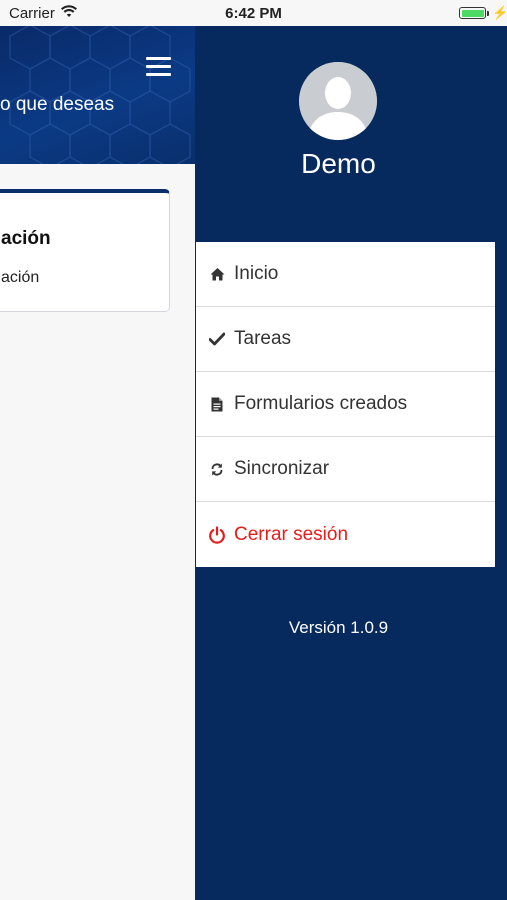 Image resolution: width=507 pixels, height=900 pixels. Describe the element at coordinates (338, 101) in the screenshot. I see `user-avatar-icon` at that location.